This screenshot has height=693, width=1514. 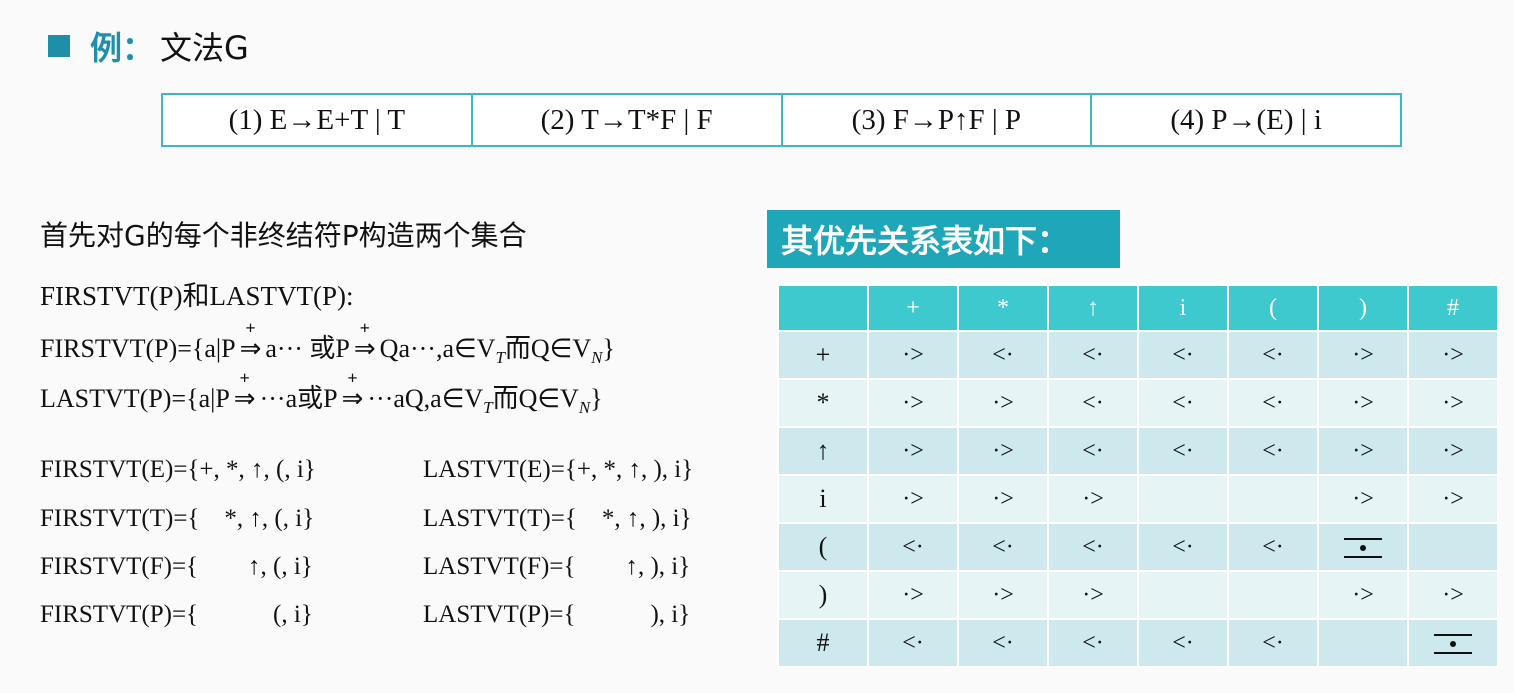 I want to click on firstvt-set: FIRSTVT(E)={+, *, ↑, (, i}, so click(x=178, y=469).